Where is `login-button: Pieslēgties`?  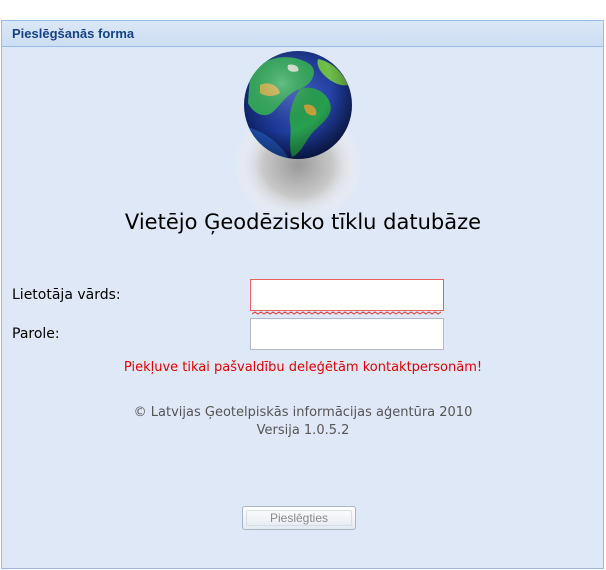
login-button: Pieslēgties is located at coordinates (299, 518).